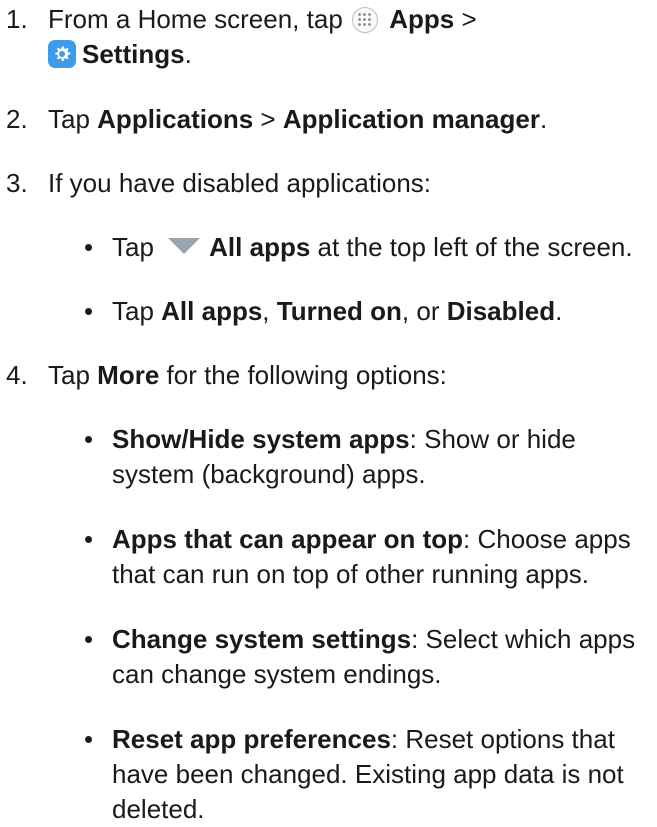  What do you see at coordinates (247, 375) in the screenshot?
I see `step-text: Tap More for the following options:` at bounding box center [247, 375].